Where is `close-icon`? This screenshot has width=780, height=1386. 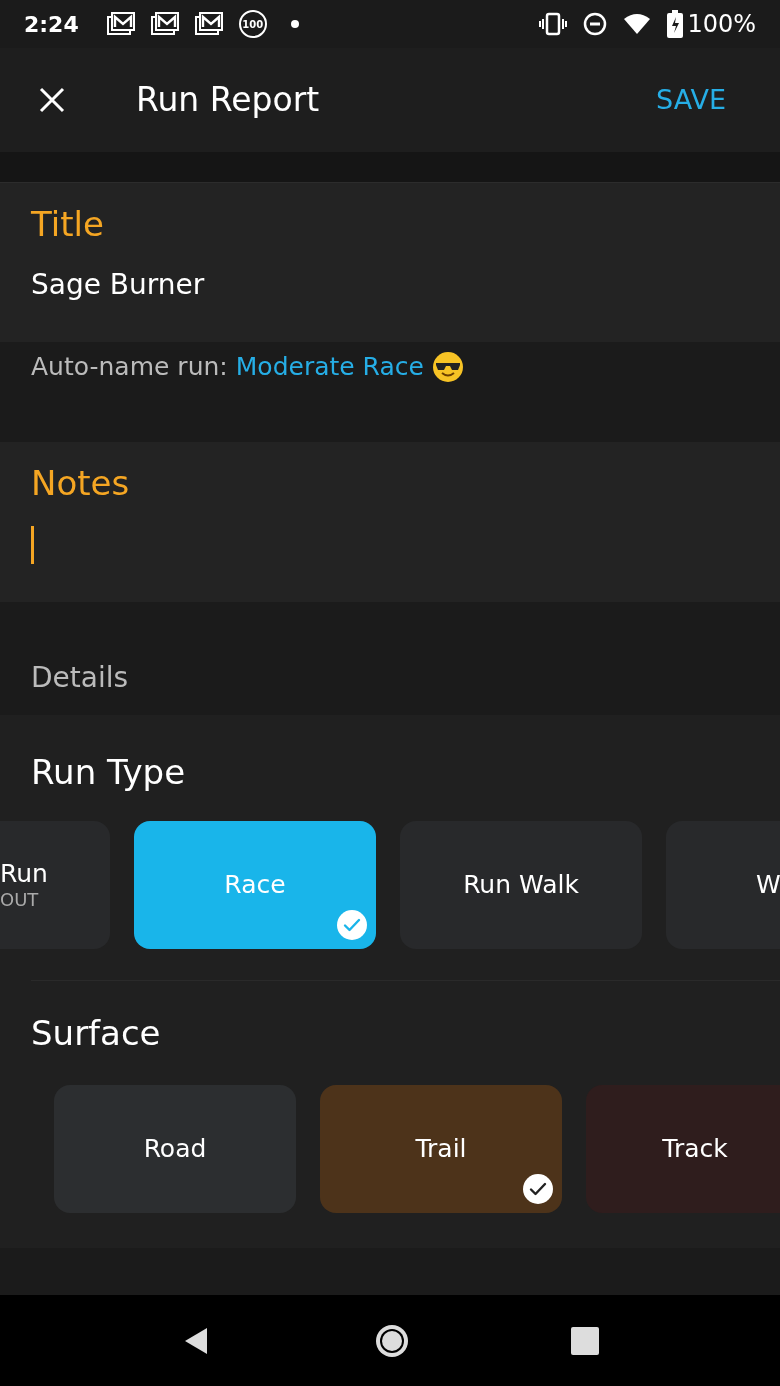
close-icon is located at coordinates (52, 100).